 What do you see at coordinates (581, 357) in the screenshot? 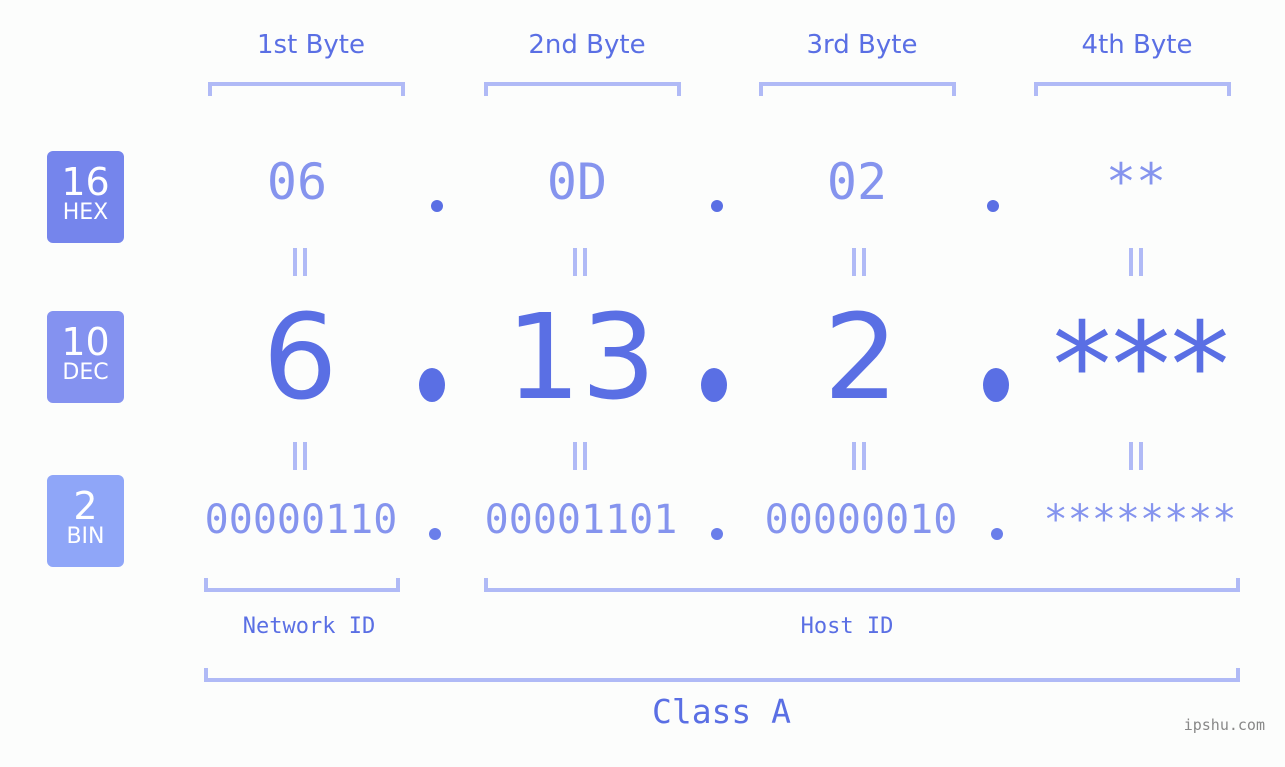
I see `dec-value-2: 13` at bounding box center [581, 357].